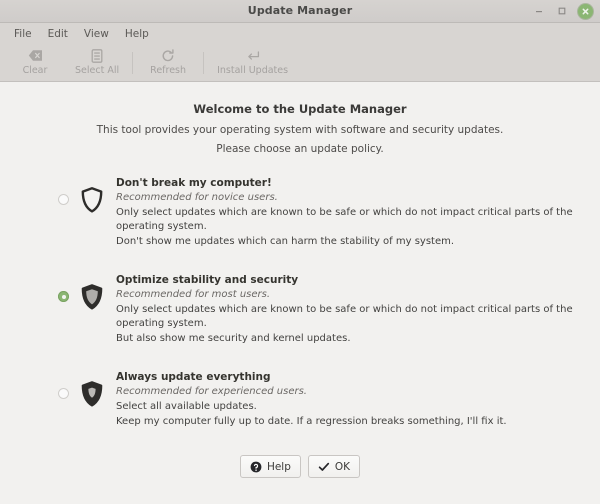 The image size is (600, 504). Describe the element at coordinates (97, 70) in the screenshot. I see `toolbar-label-select-all: Select All` at that location.